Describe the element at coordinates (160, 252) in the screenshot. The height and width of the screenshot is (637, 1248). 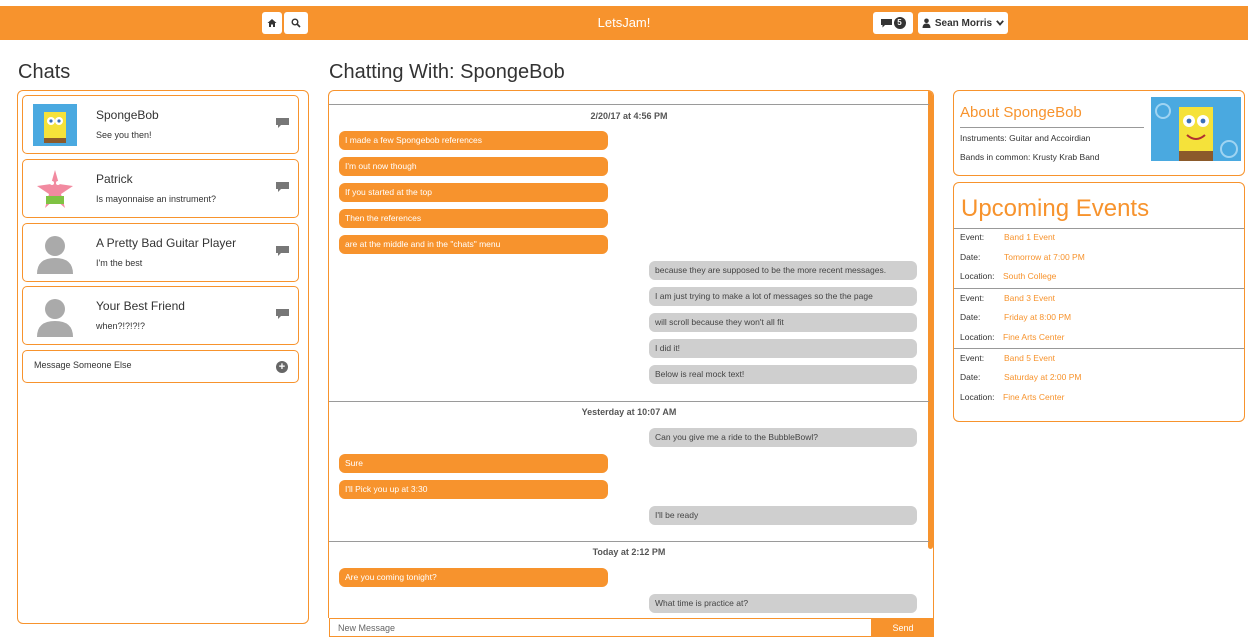
I see `chat-item-guitar-player: A Pretty Bad Guitar Player I'm the best` at that location.